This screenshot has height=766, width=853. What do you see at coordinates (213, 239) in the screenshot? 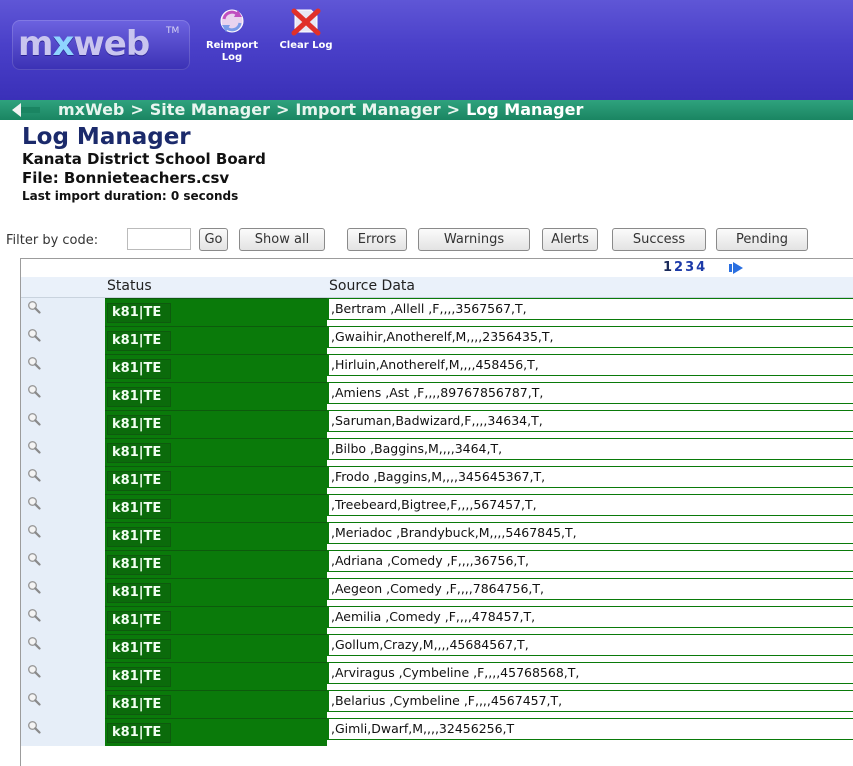
I see `go-button: Go` at bounding box center [213, 239].